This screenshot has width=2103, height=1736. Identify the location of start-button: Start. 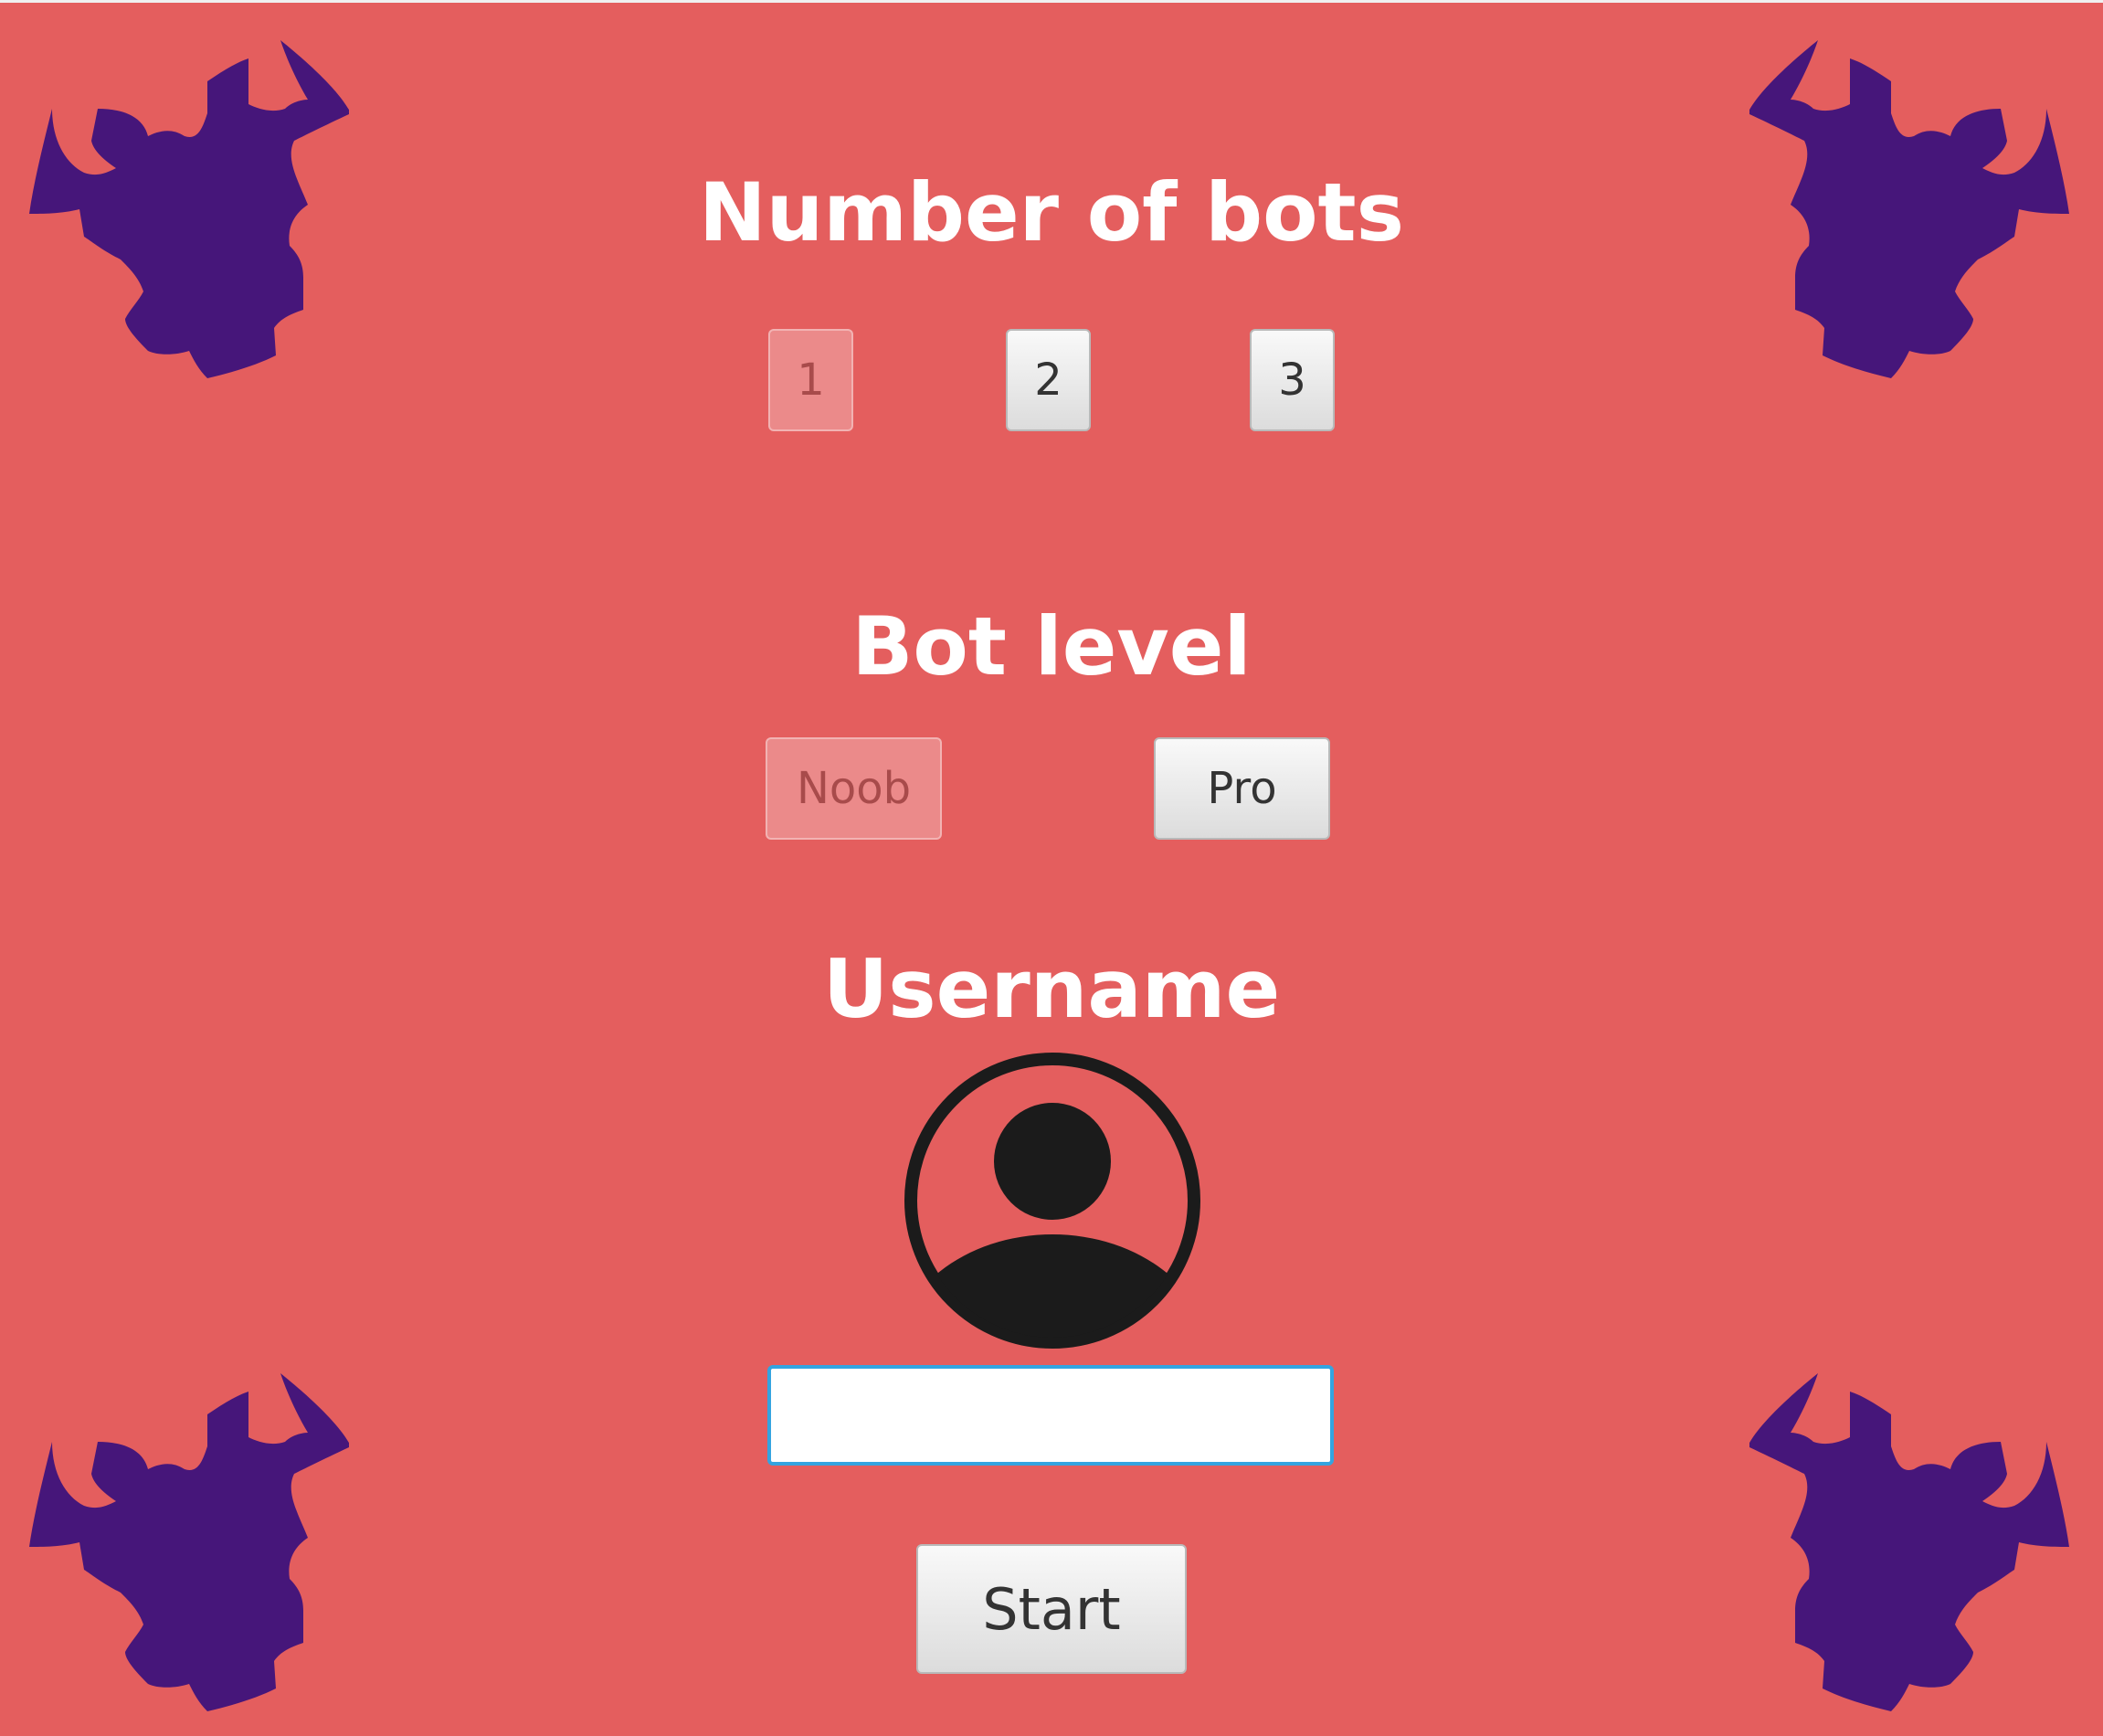
(1051, 1609).